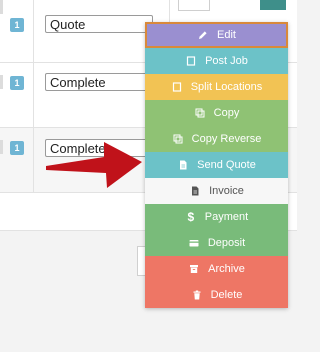 The height and width of the screenshot is (352, 320). Describe the element at coordinates (226, 165) in the screenshot. I see `menu-item-label: Send Quote` at that location.